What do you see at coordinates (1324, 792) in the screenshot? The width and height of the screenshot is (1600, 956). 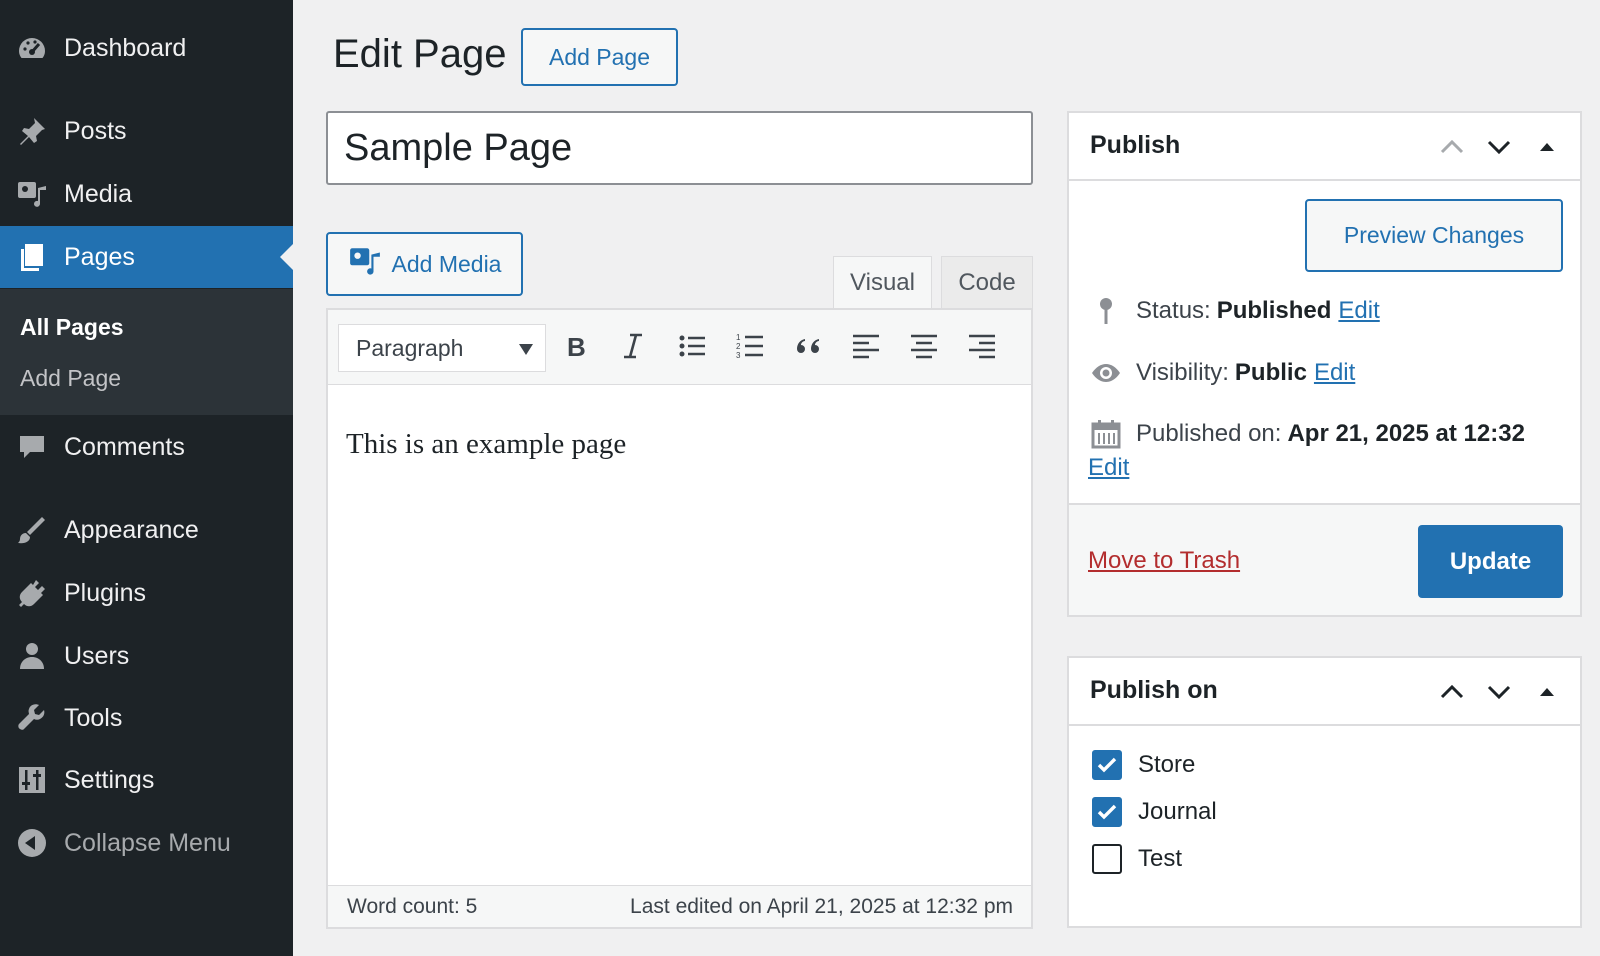 I see `publish-on-panel: Publish on Store Journal Test` at bounding box center [1324, 792].